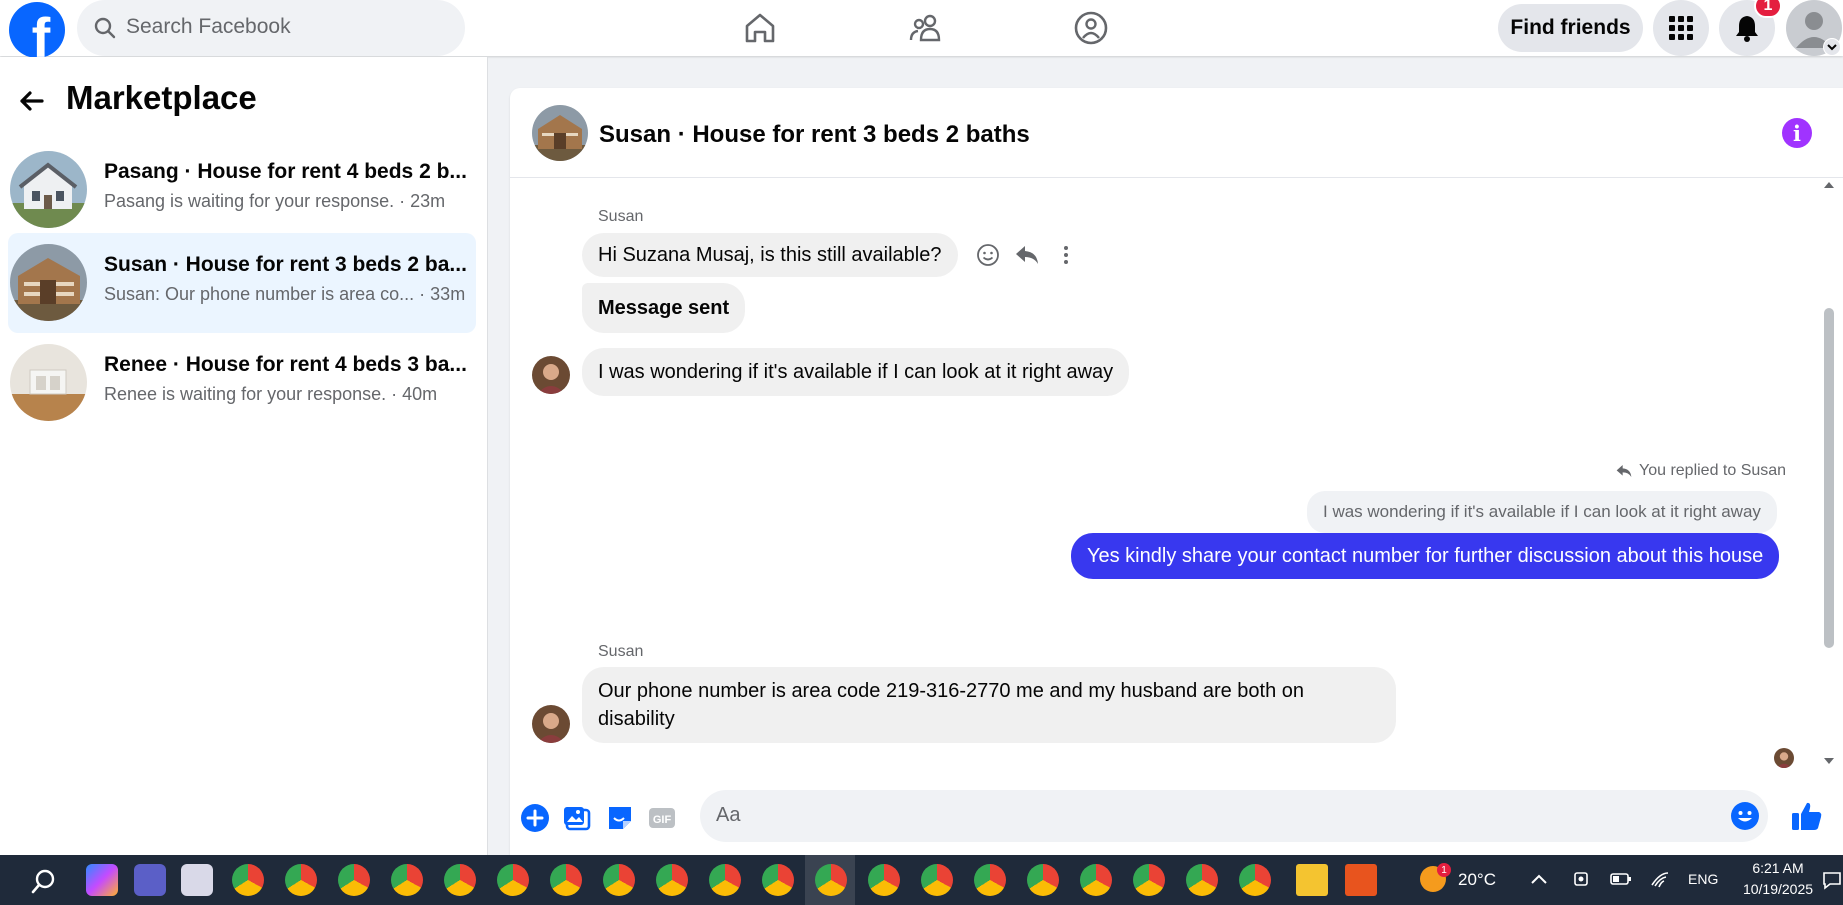  What do you see at coordinates (664, 308) in the screenshot?
I see `message-sent-card: Message sent` at bounding box center [664, 308].